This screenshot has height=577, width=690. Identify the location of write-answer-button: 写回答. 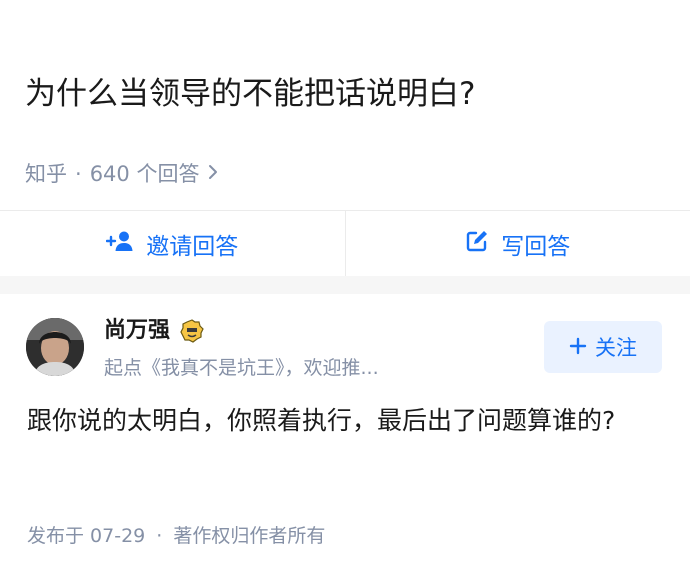
(517, 243).